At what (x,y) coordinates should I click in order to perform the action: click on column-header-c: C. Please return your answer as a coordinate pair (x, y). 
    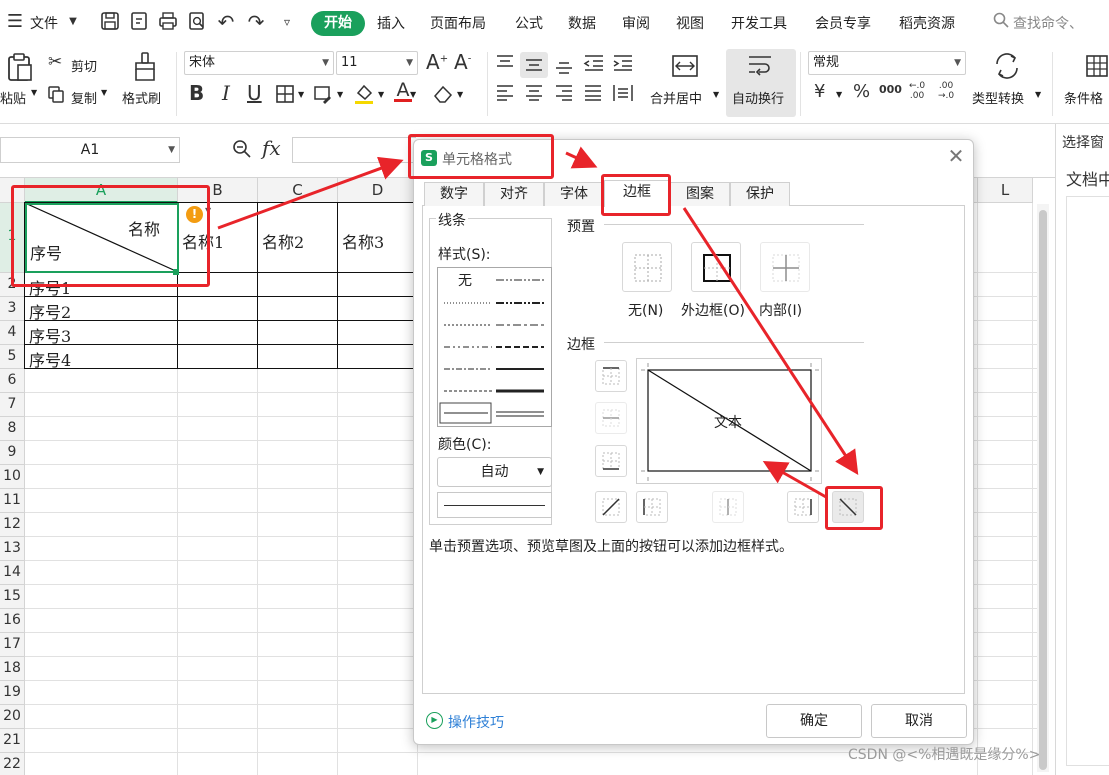
    Looking at the image, I should click on (298, 190).